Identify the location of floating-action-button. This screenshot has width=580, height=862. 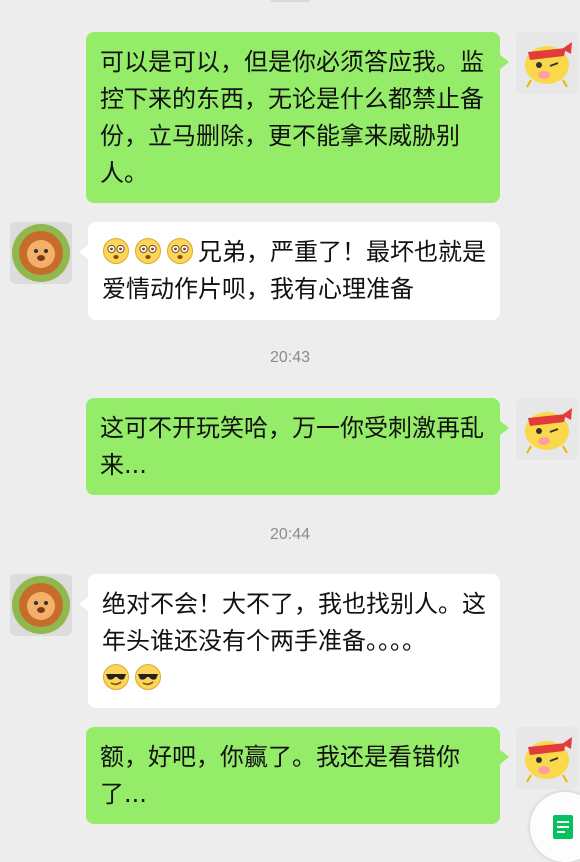
(555, 827).